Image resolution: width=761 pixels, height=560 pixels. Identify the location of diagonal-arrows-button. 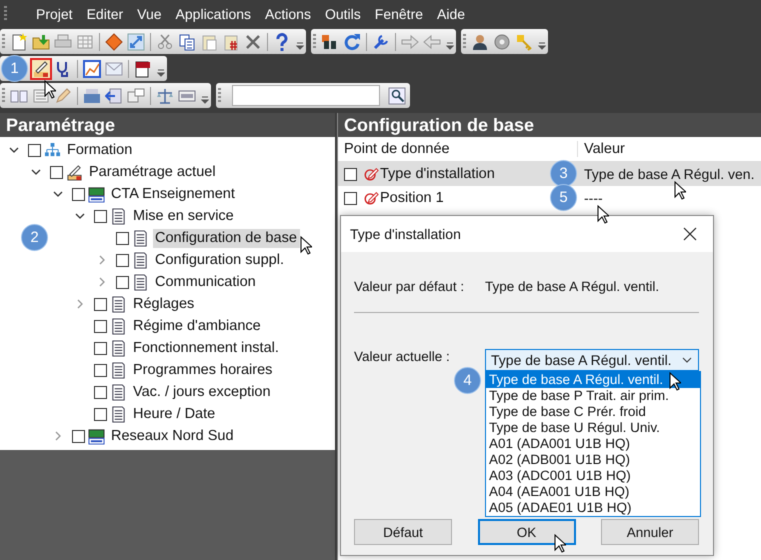
(136, 41).